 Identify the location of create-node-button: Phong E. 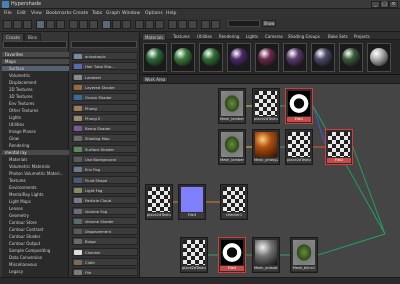
(105, 117).